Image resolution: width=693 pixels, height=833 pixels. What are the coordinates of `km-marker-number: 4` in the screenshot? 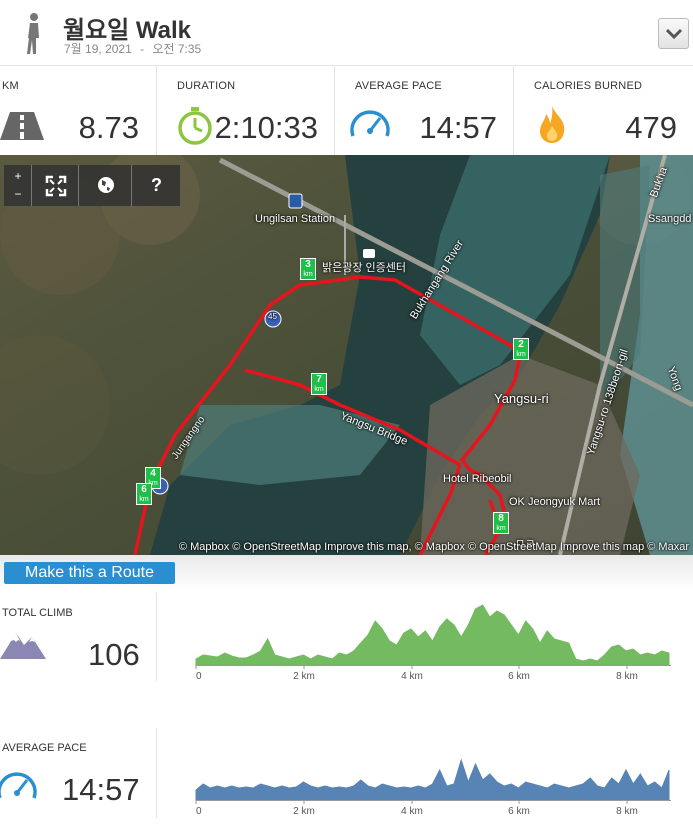 It's located at (153, 473).